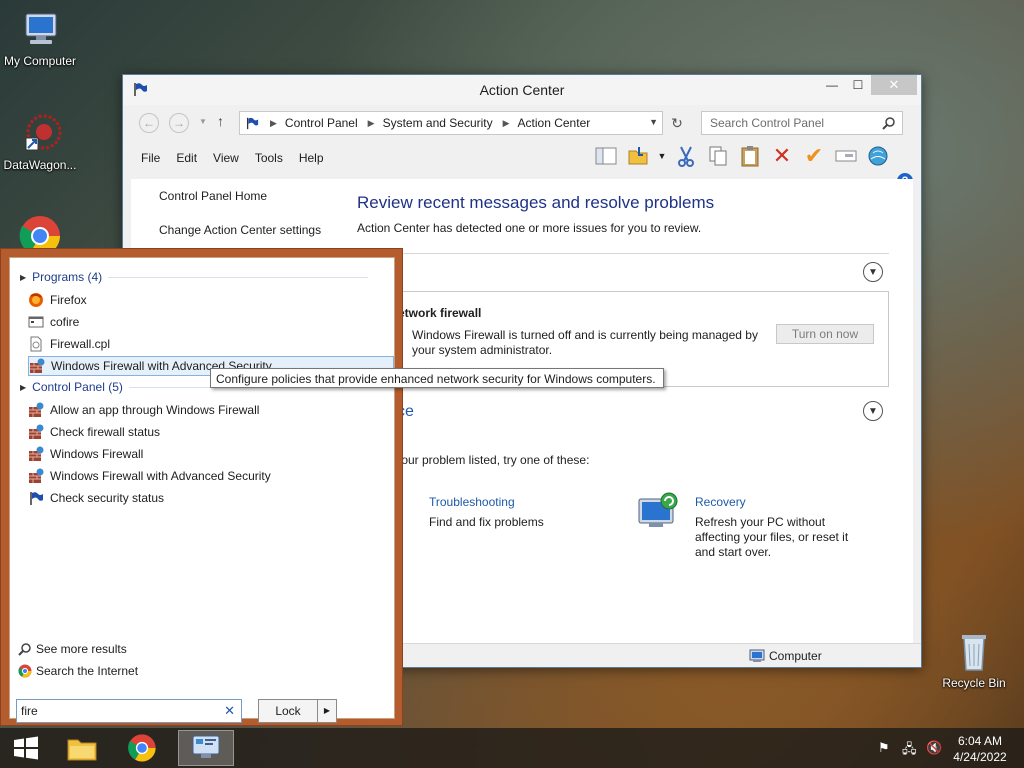  What do you see at coordinates (795, 656) in the screenshot?
I see `status-computer: Computer` at bounding box center [795, 656].